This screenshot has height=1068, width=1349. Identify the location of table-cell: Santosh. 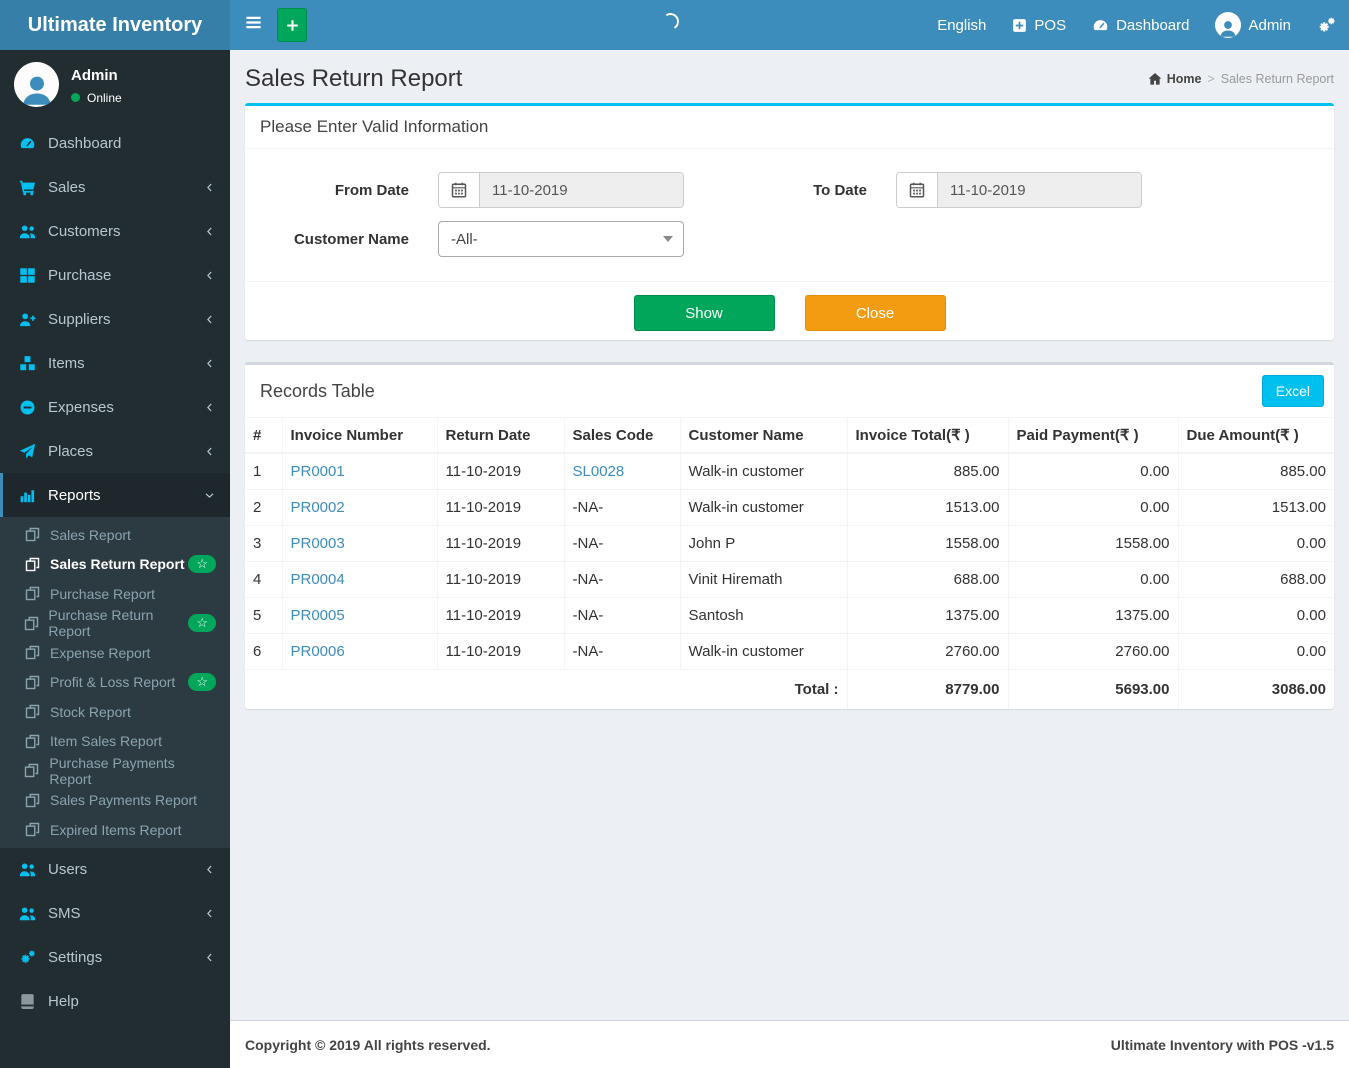
(763, 615).